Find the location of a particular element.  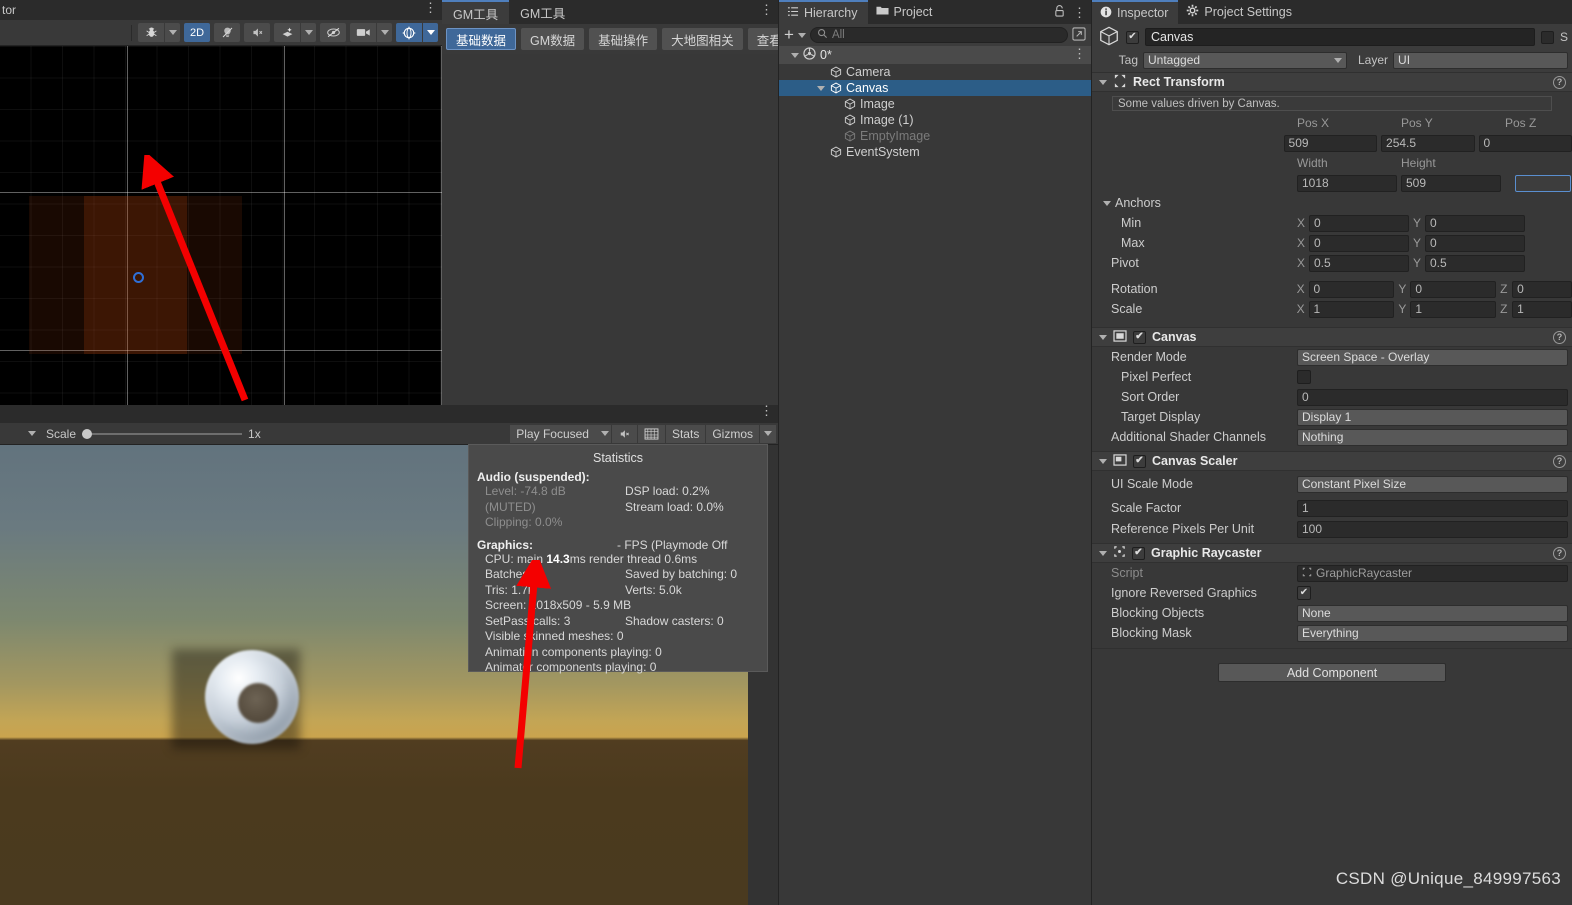

scale-y-field: 1 is located at coordinates (1453, 309).